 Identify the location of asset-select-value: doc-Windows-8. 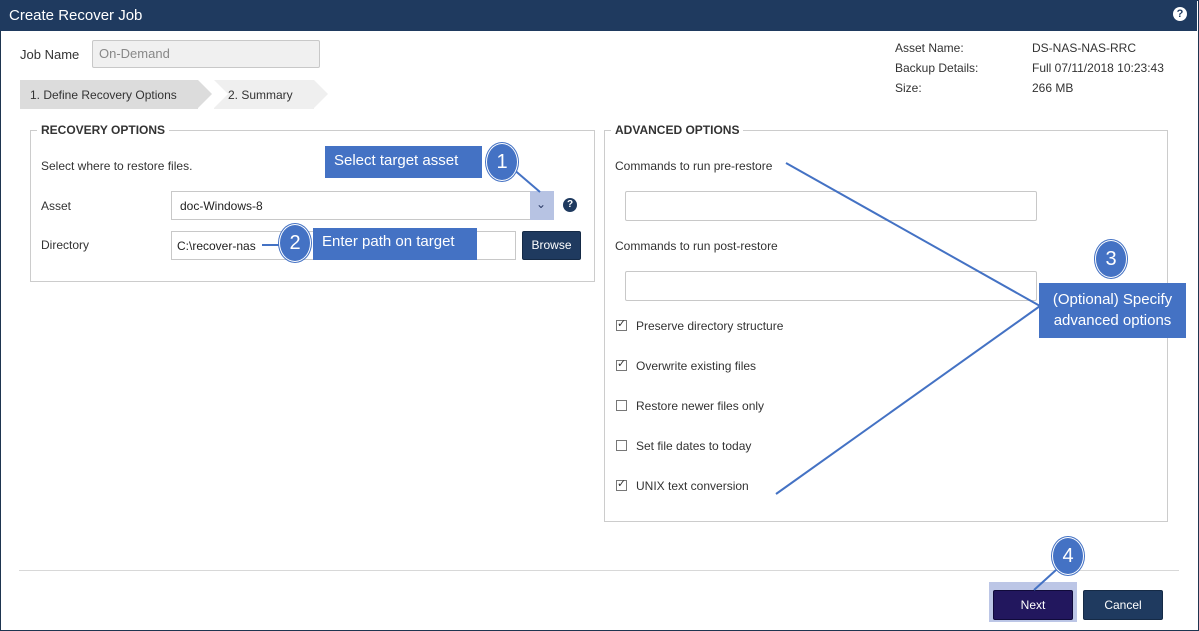
(221, 206).